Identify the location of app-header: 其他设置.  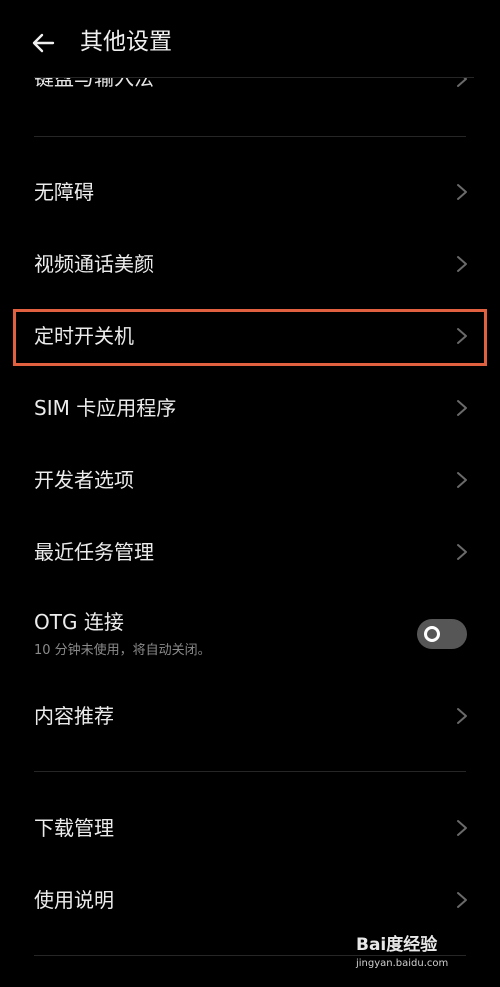
(250, 39).